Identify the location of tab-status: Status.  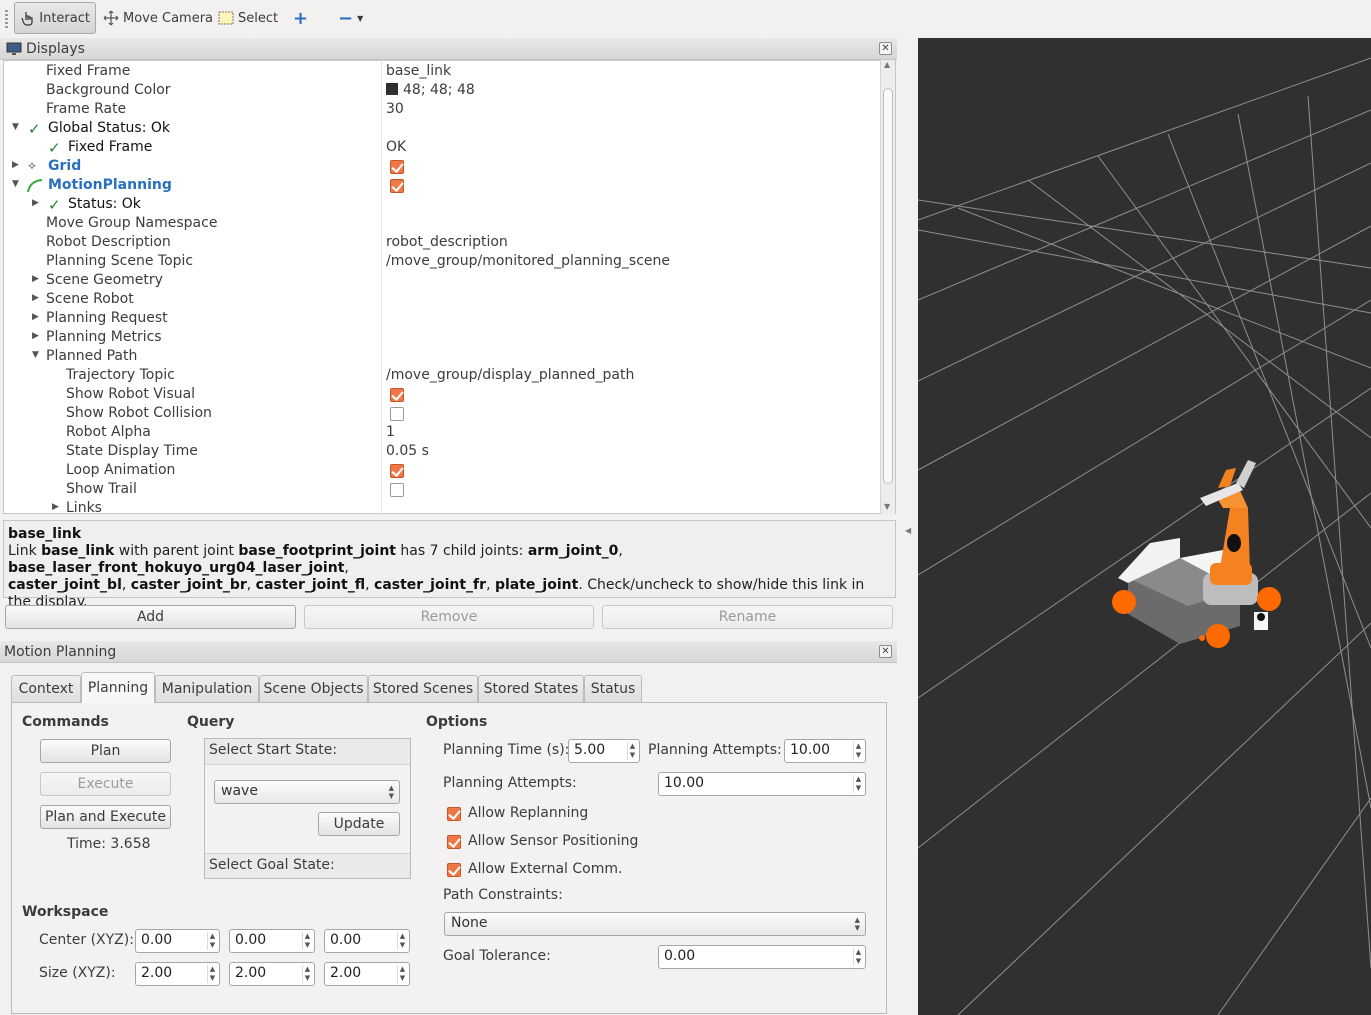
(613, 688).